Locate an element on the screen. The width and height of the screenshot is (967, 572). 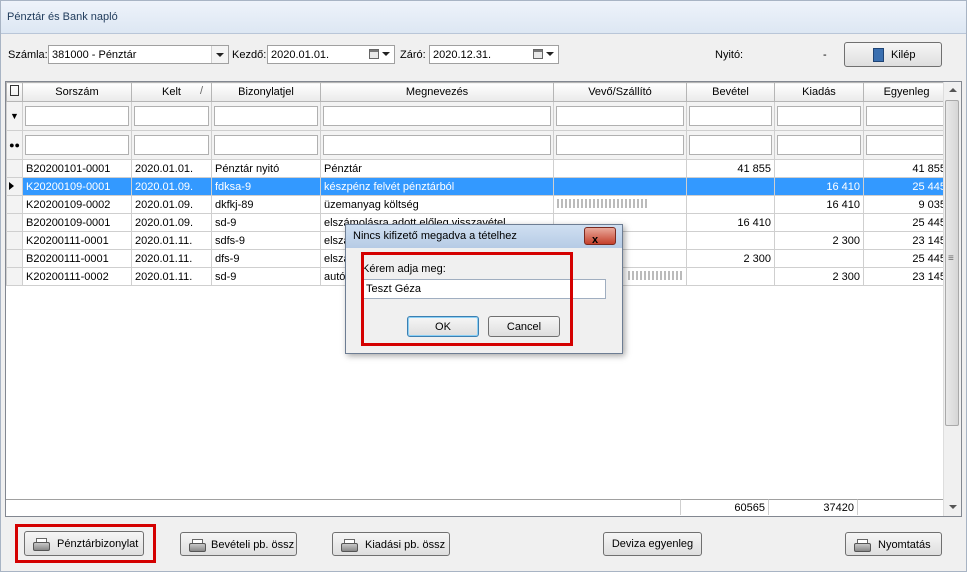
cell-sorszam: B20200109-0001 is located at coordinates (77, 222).